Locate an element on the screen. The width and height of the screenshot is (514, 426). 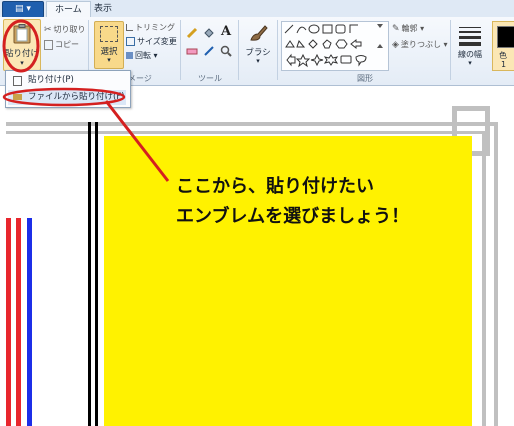
caption-line-2: エンブレムを選びましょう！ is located at coordinates (293, 216).